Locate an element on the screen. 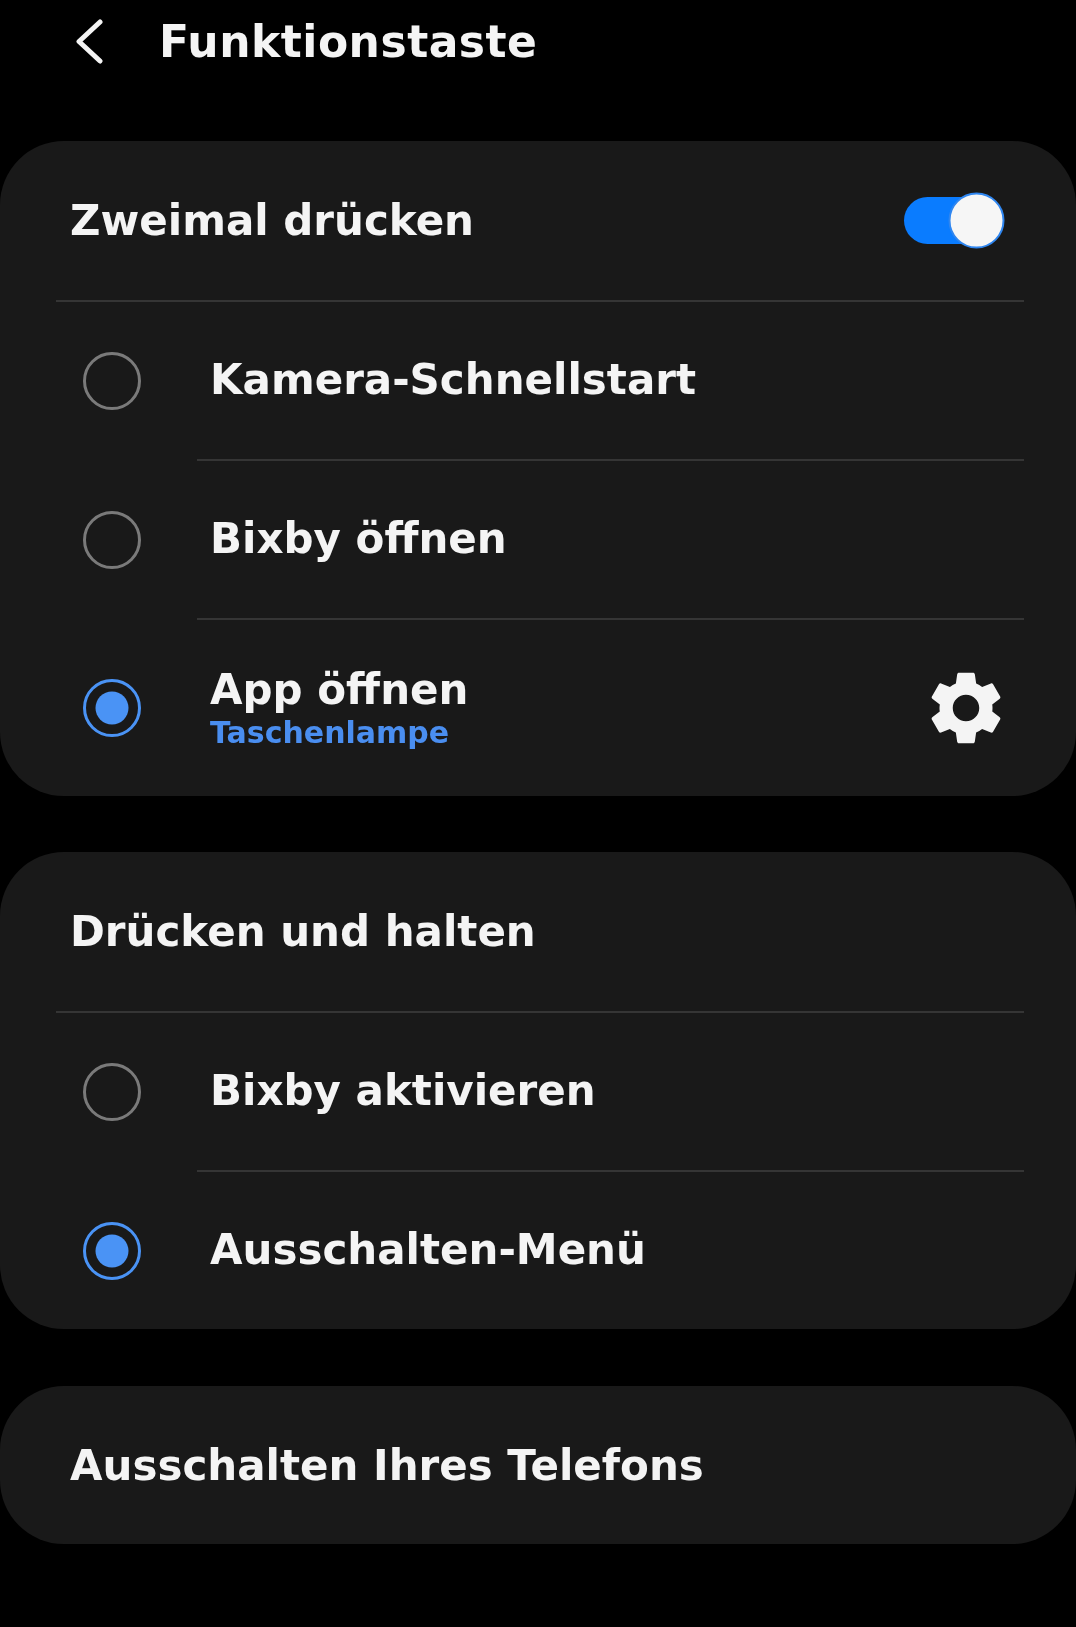  option-subtitle: Taschenlampe is located at coordinates (330, 733).